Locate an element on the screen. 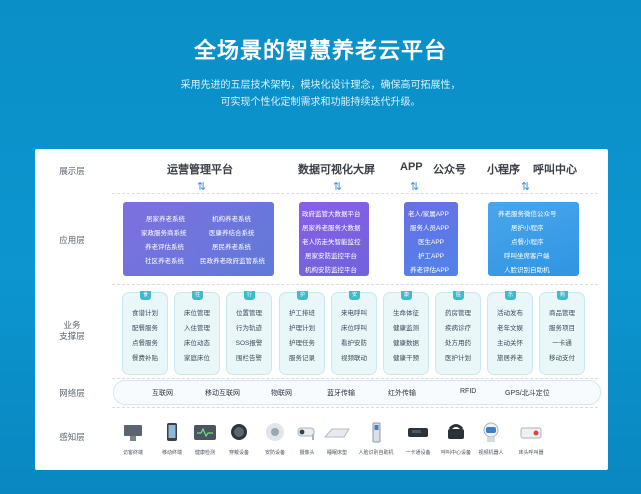 The width and height of the screenshot is (641, 494). biz-item: 家庭床位 is located at coordinates (197, 358).